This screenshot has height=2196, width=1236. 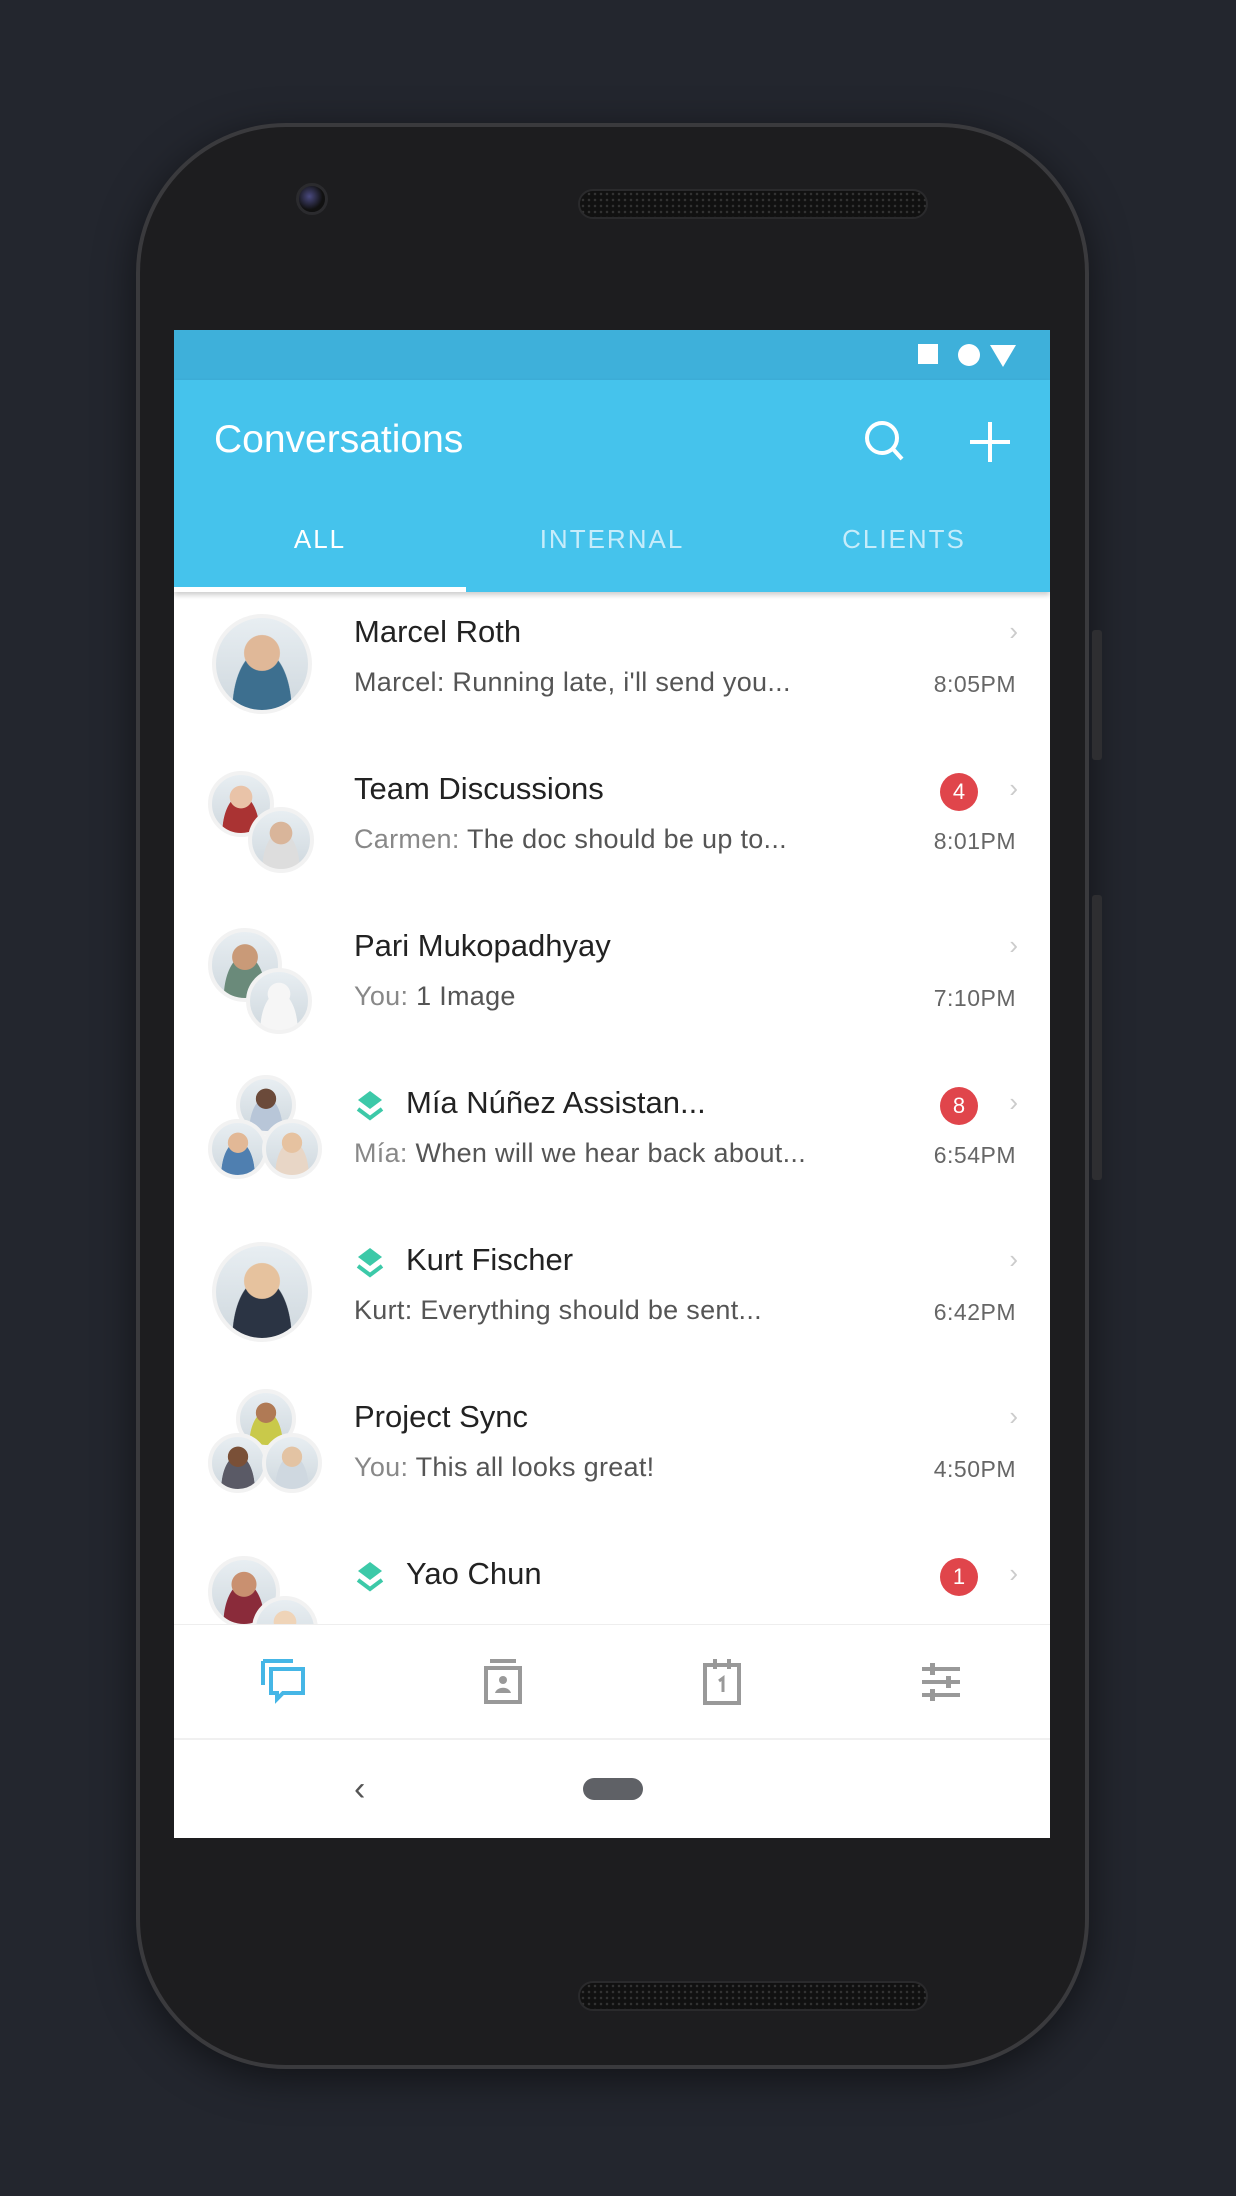 I want to click on unread-badge: 1, so click(x=959, y=1577).